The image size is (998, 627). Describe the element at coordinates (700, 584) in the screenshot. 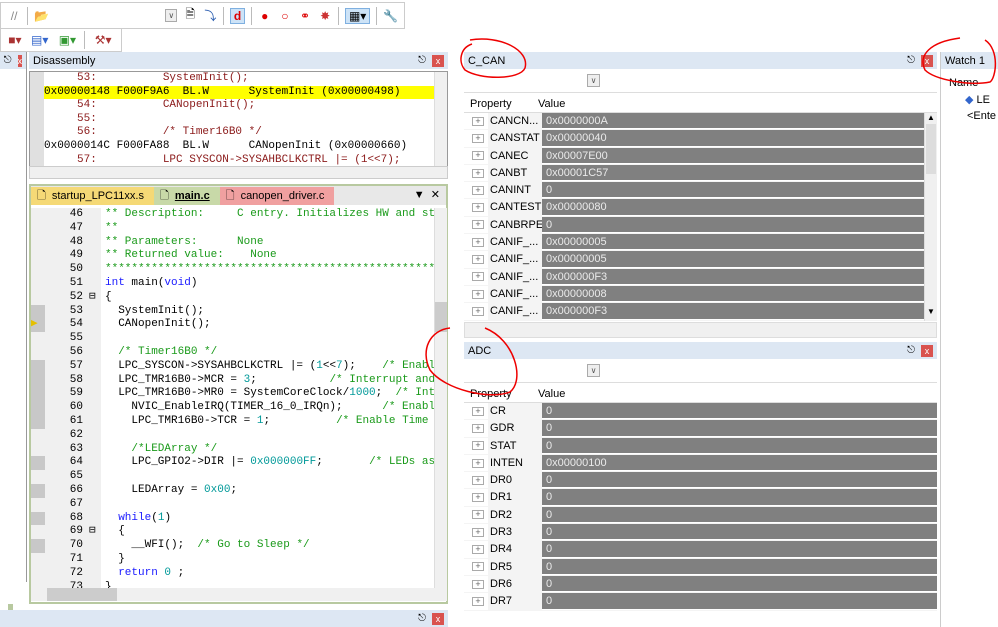

I see `property-row: + DR6 0` at that location.